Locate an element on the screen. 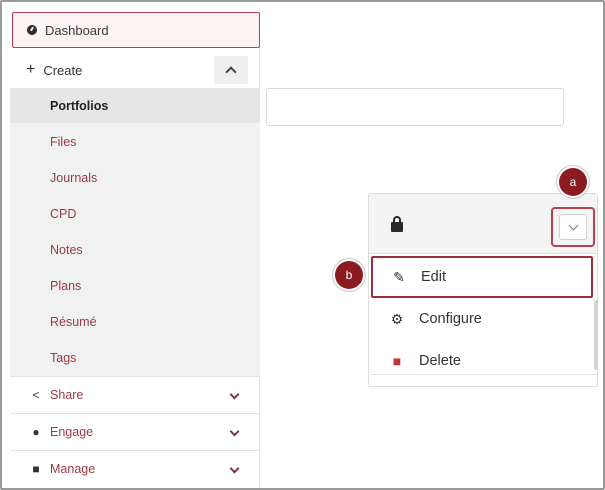 Image resolution: width=605 pixels, height=490 pixels. card-actions-toggle-button is located at coordinates (573, 227).